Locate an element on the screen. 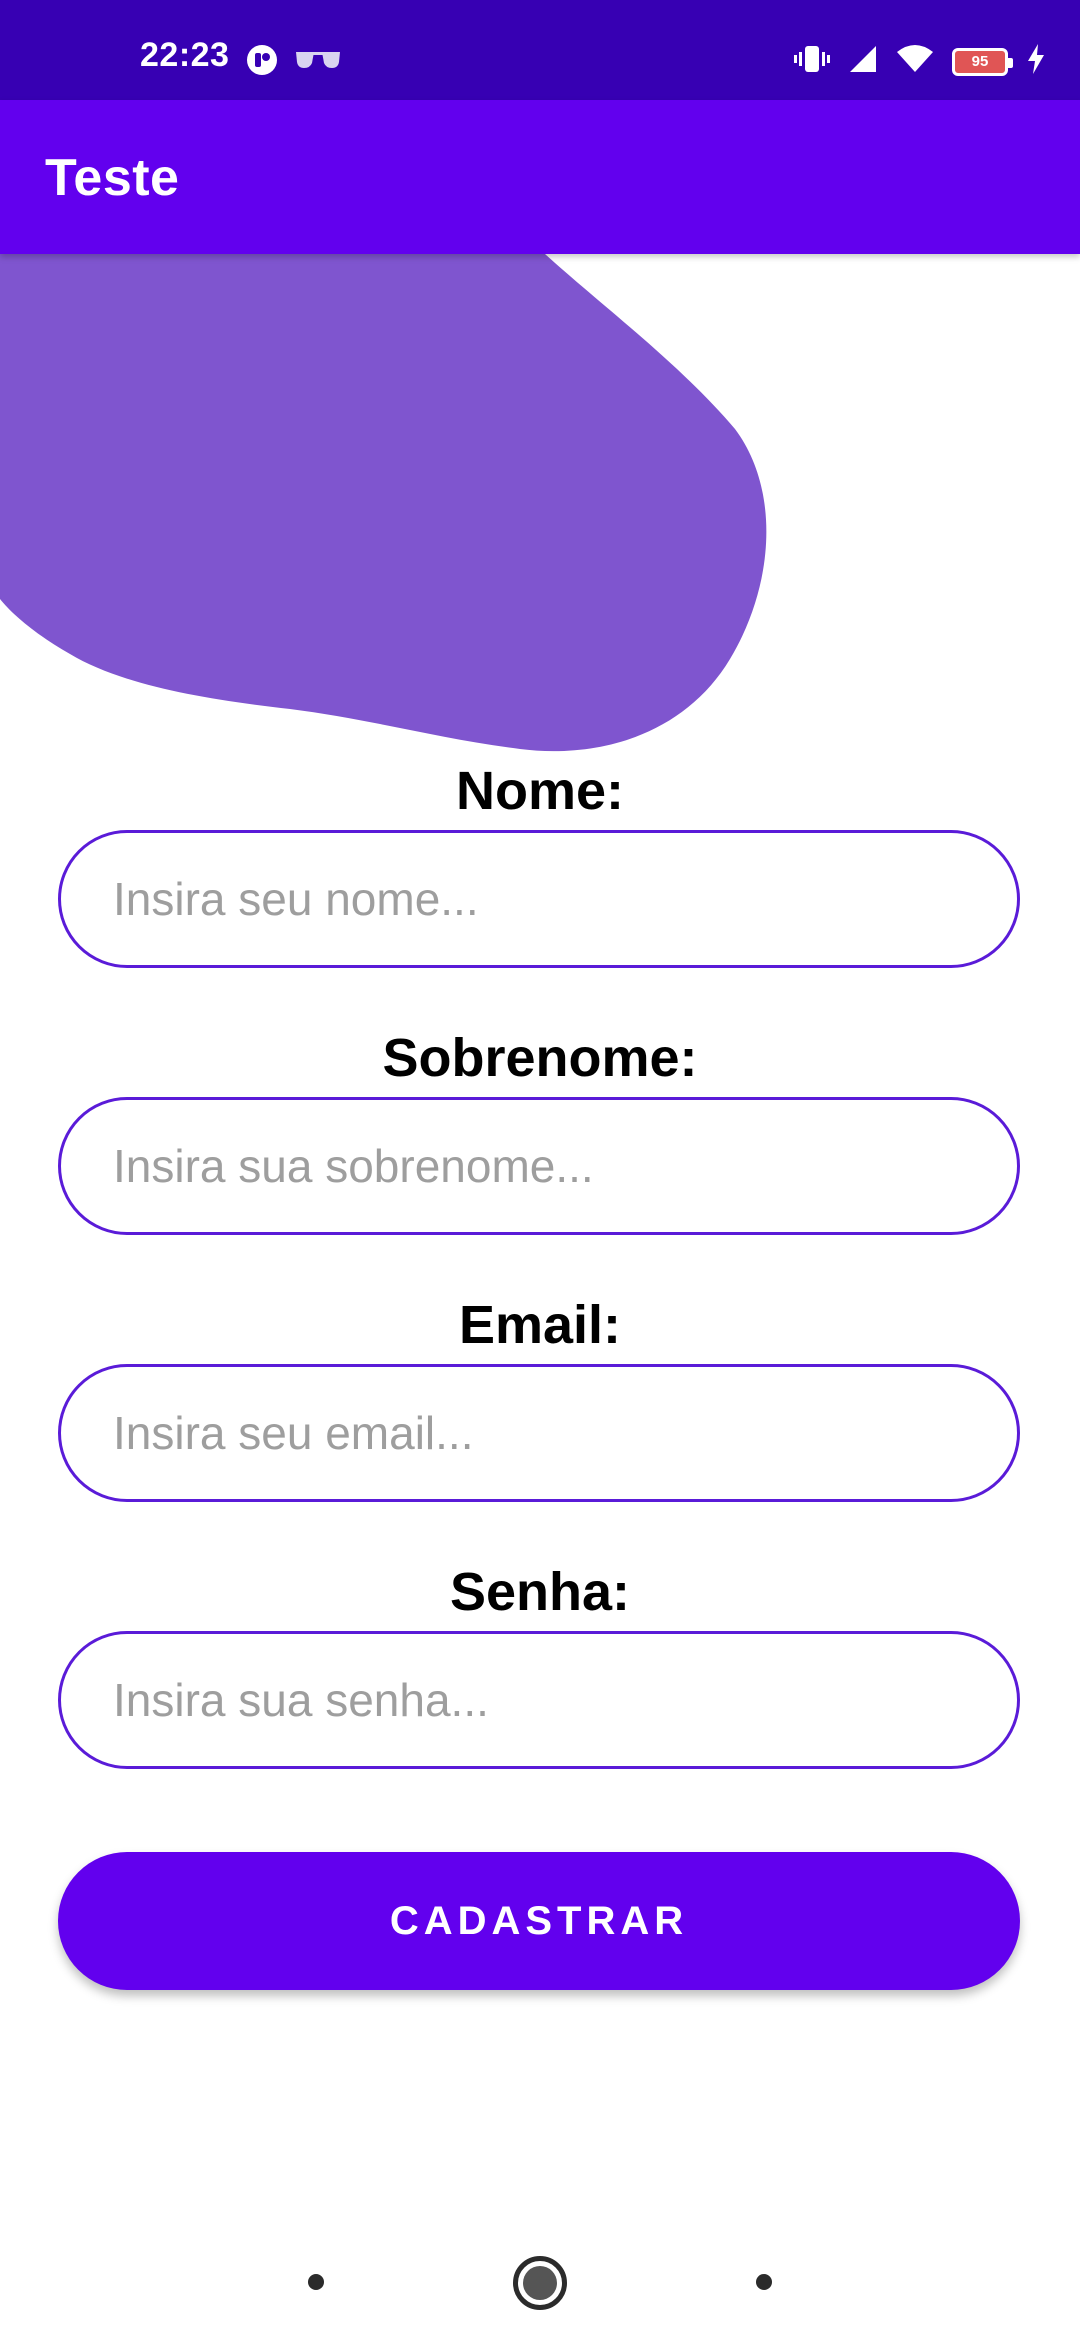 The image size is (1080, 2340). email-input is located at coordinates (539, 1433).